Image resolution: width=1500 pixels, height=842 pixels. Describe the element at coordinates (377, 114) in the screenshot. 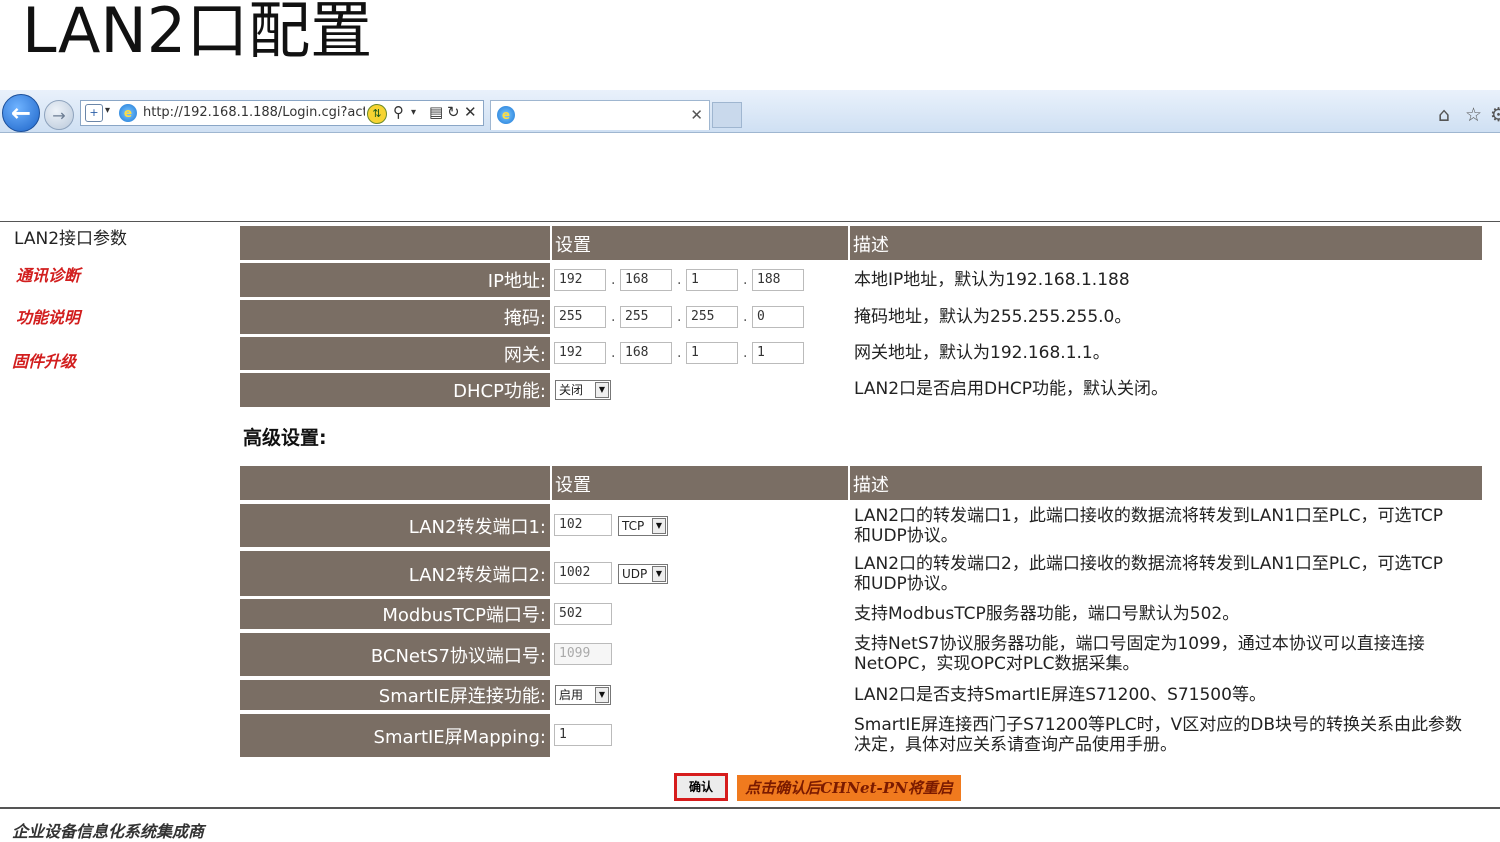

I see `compat-icon: ⇅` at that location.